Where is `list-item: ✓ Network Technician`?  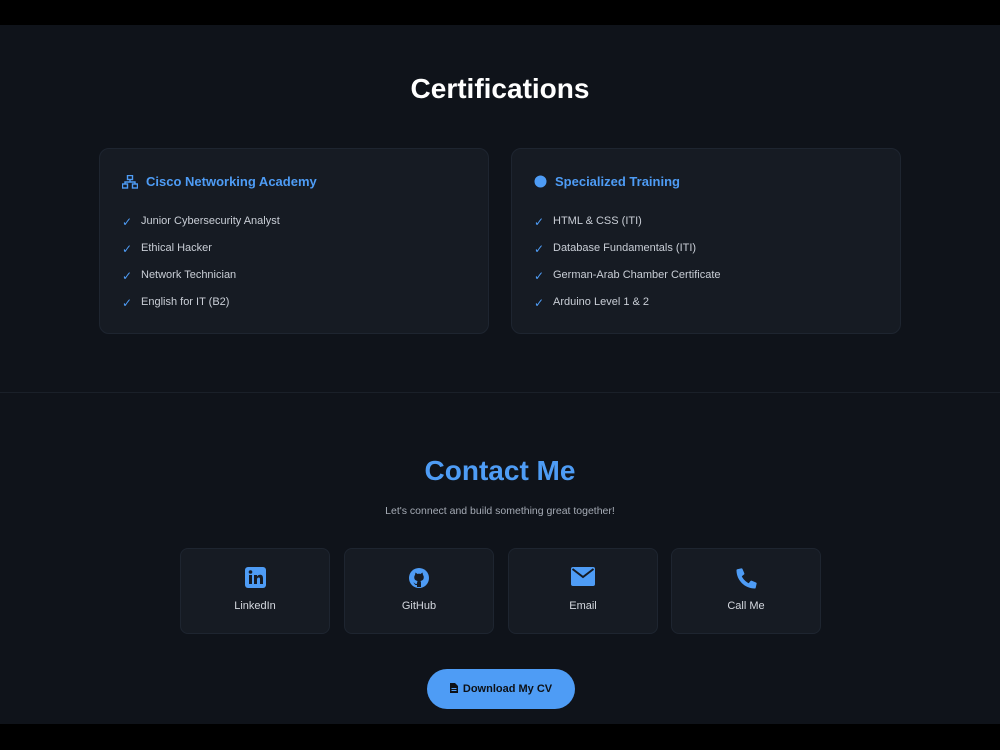 list-item: ✓ Network Technician is located at coordinates (201, 275).